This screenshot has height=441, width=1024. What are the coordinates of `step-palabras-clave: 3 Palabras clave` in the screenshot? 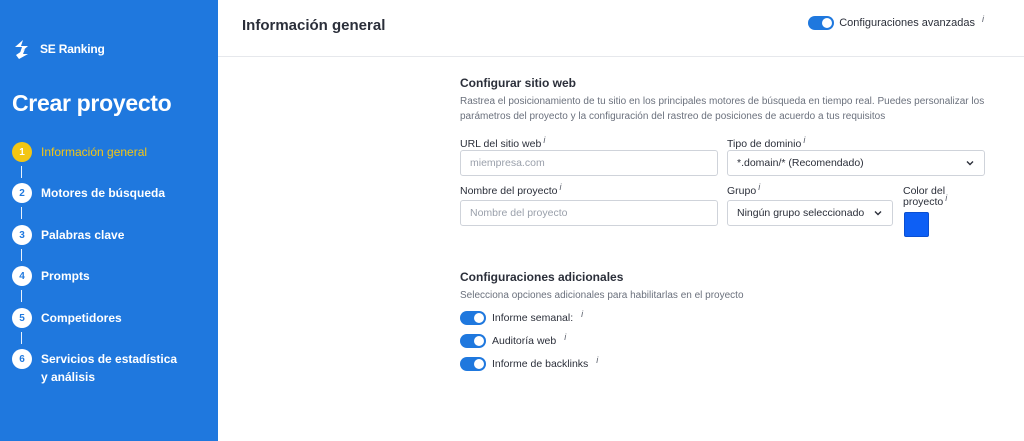 It's located at (68, 235).